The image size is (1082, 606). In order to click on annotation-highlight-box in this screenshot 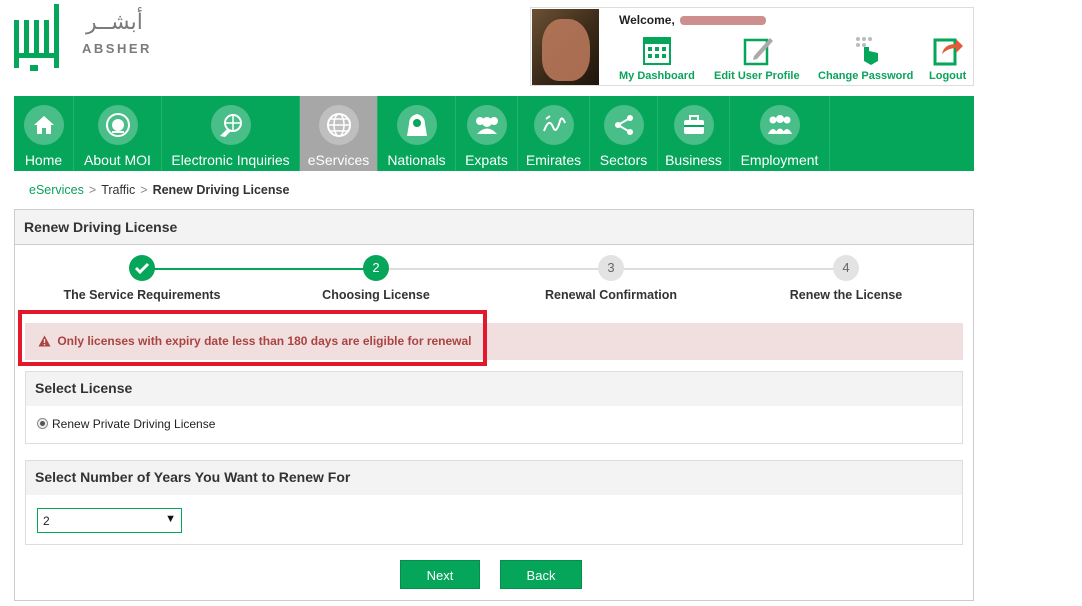, I will do `click(252, 338)`.